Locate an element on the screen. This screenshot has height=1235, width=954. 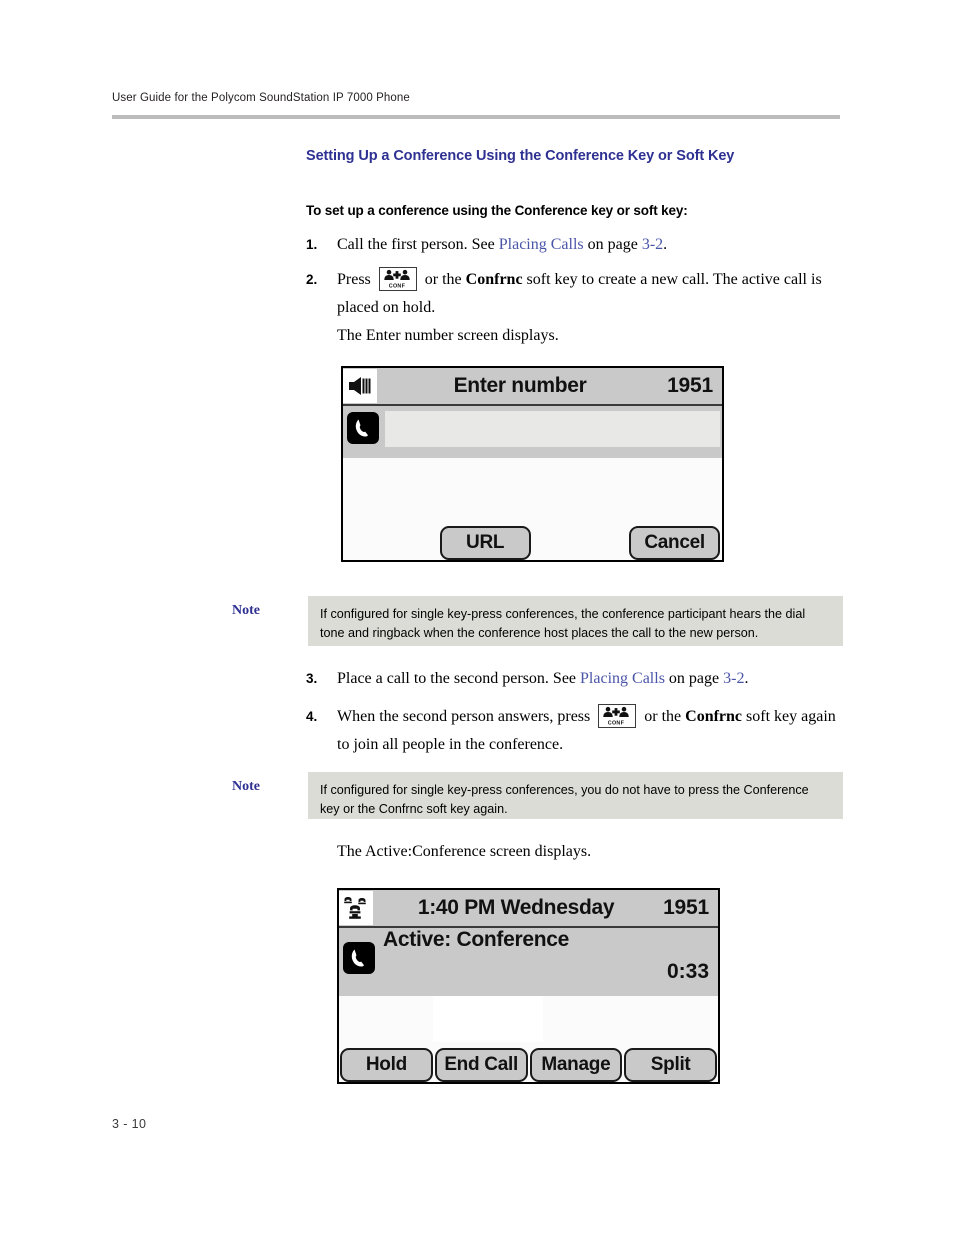
softkey-url: URL is located at coordinates (485, 543).